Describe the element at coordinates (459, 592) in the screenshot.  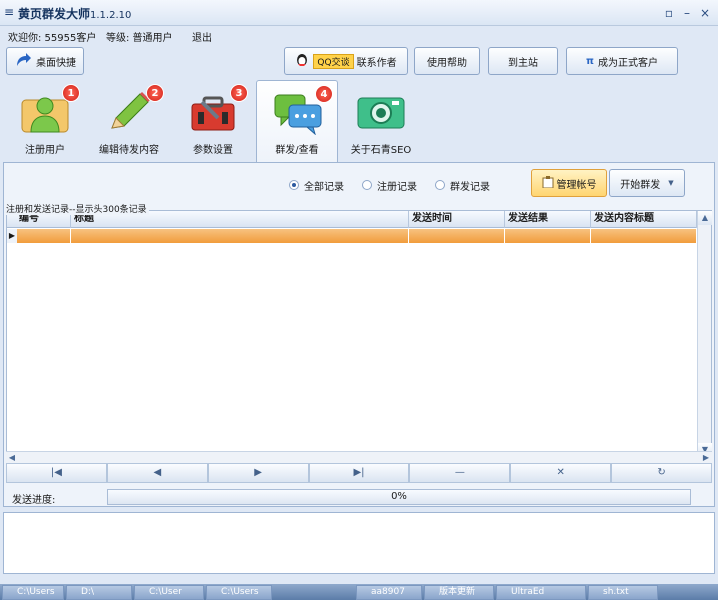
I see `taskbar-item: 版本更新` at that location.